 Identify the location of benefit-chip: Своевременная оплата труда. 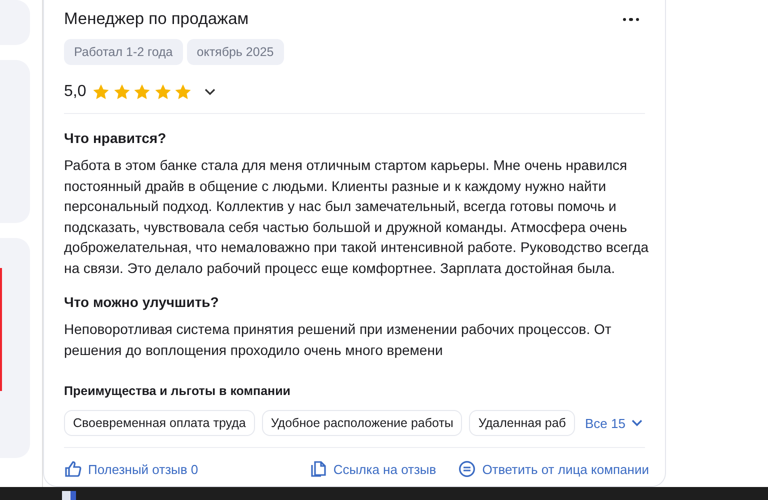
(159, 423).